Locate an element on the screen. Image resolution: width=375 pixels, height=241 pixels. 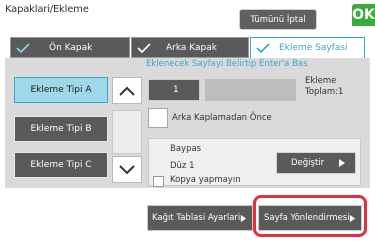
copy-mode-value: Kopya yapmayın is located at coordinates (205, 180).